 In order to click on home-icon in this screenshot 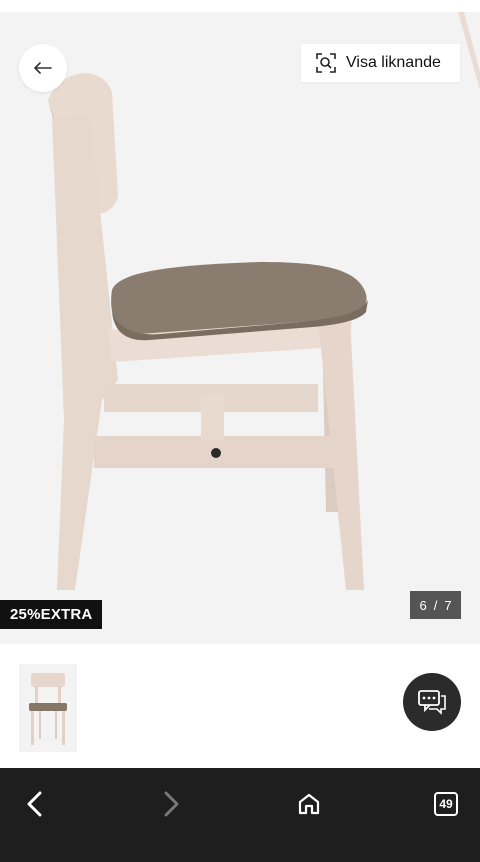, I will do `click(309, 804)`.